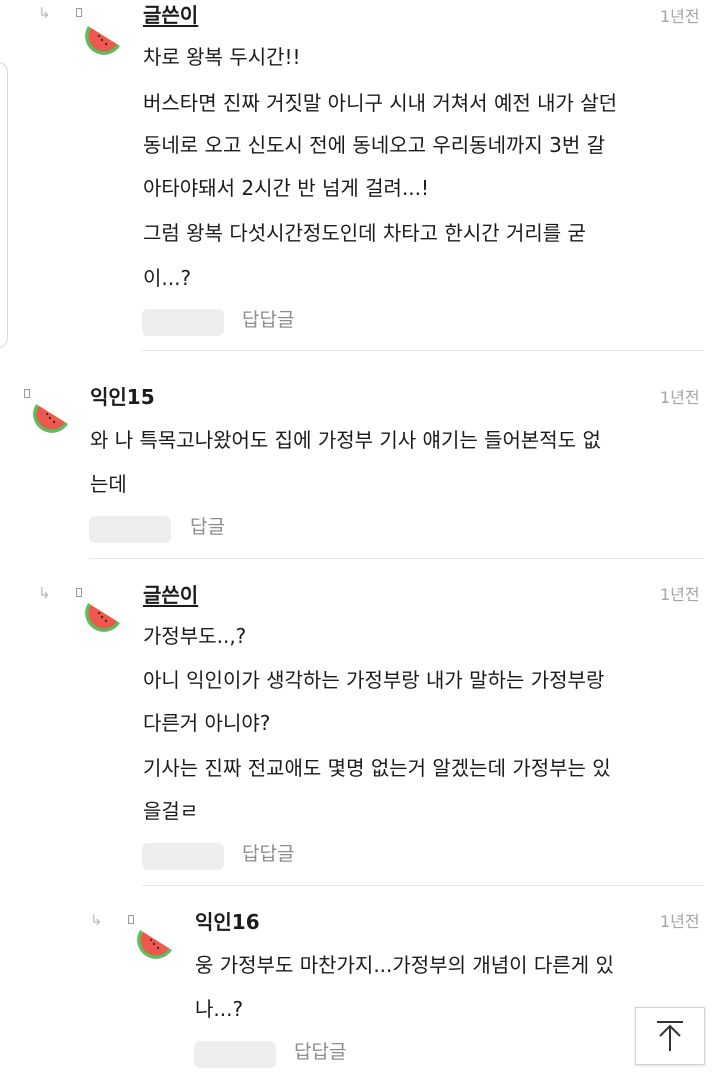 Image resolution: width=720 pixels, height=1074 pixels. I want to click on reply-button: 답글, so click(207, 527).